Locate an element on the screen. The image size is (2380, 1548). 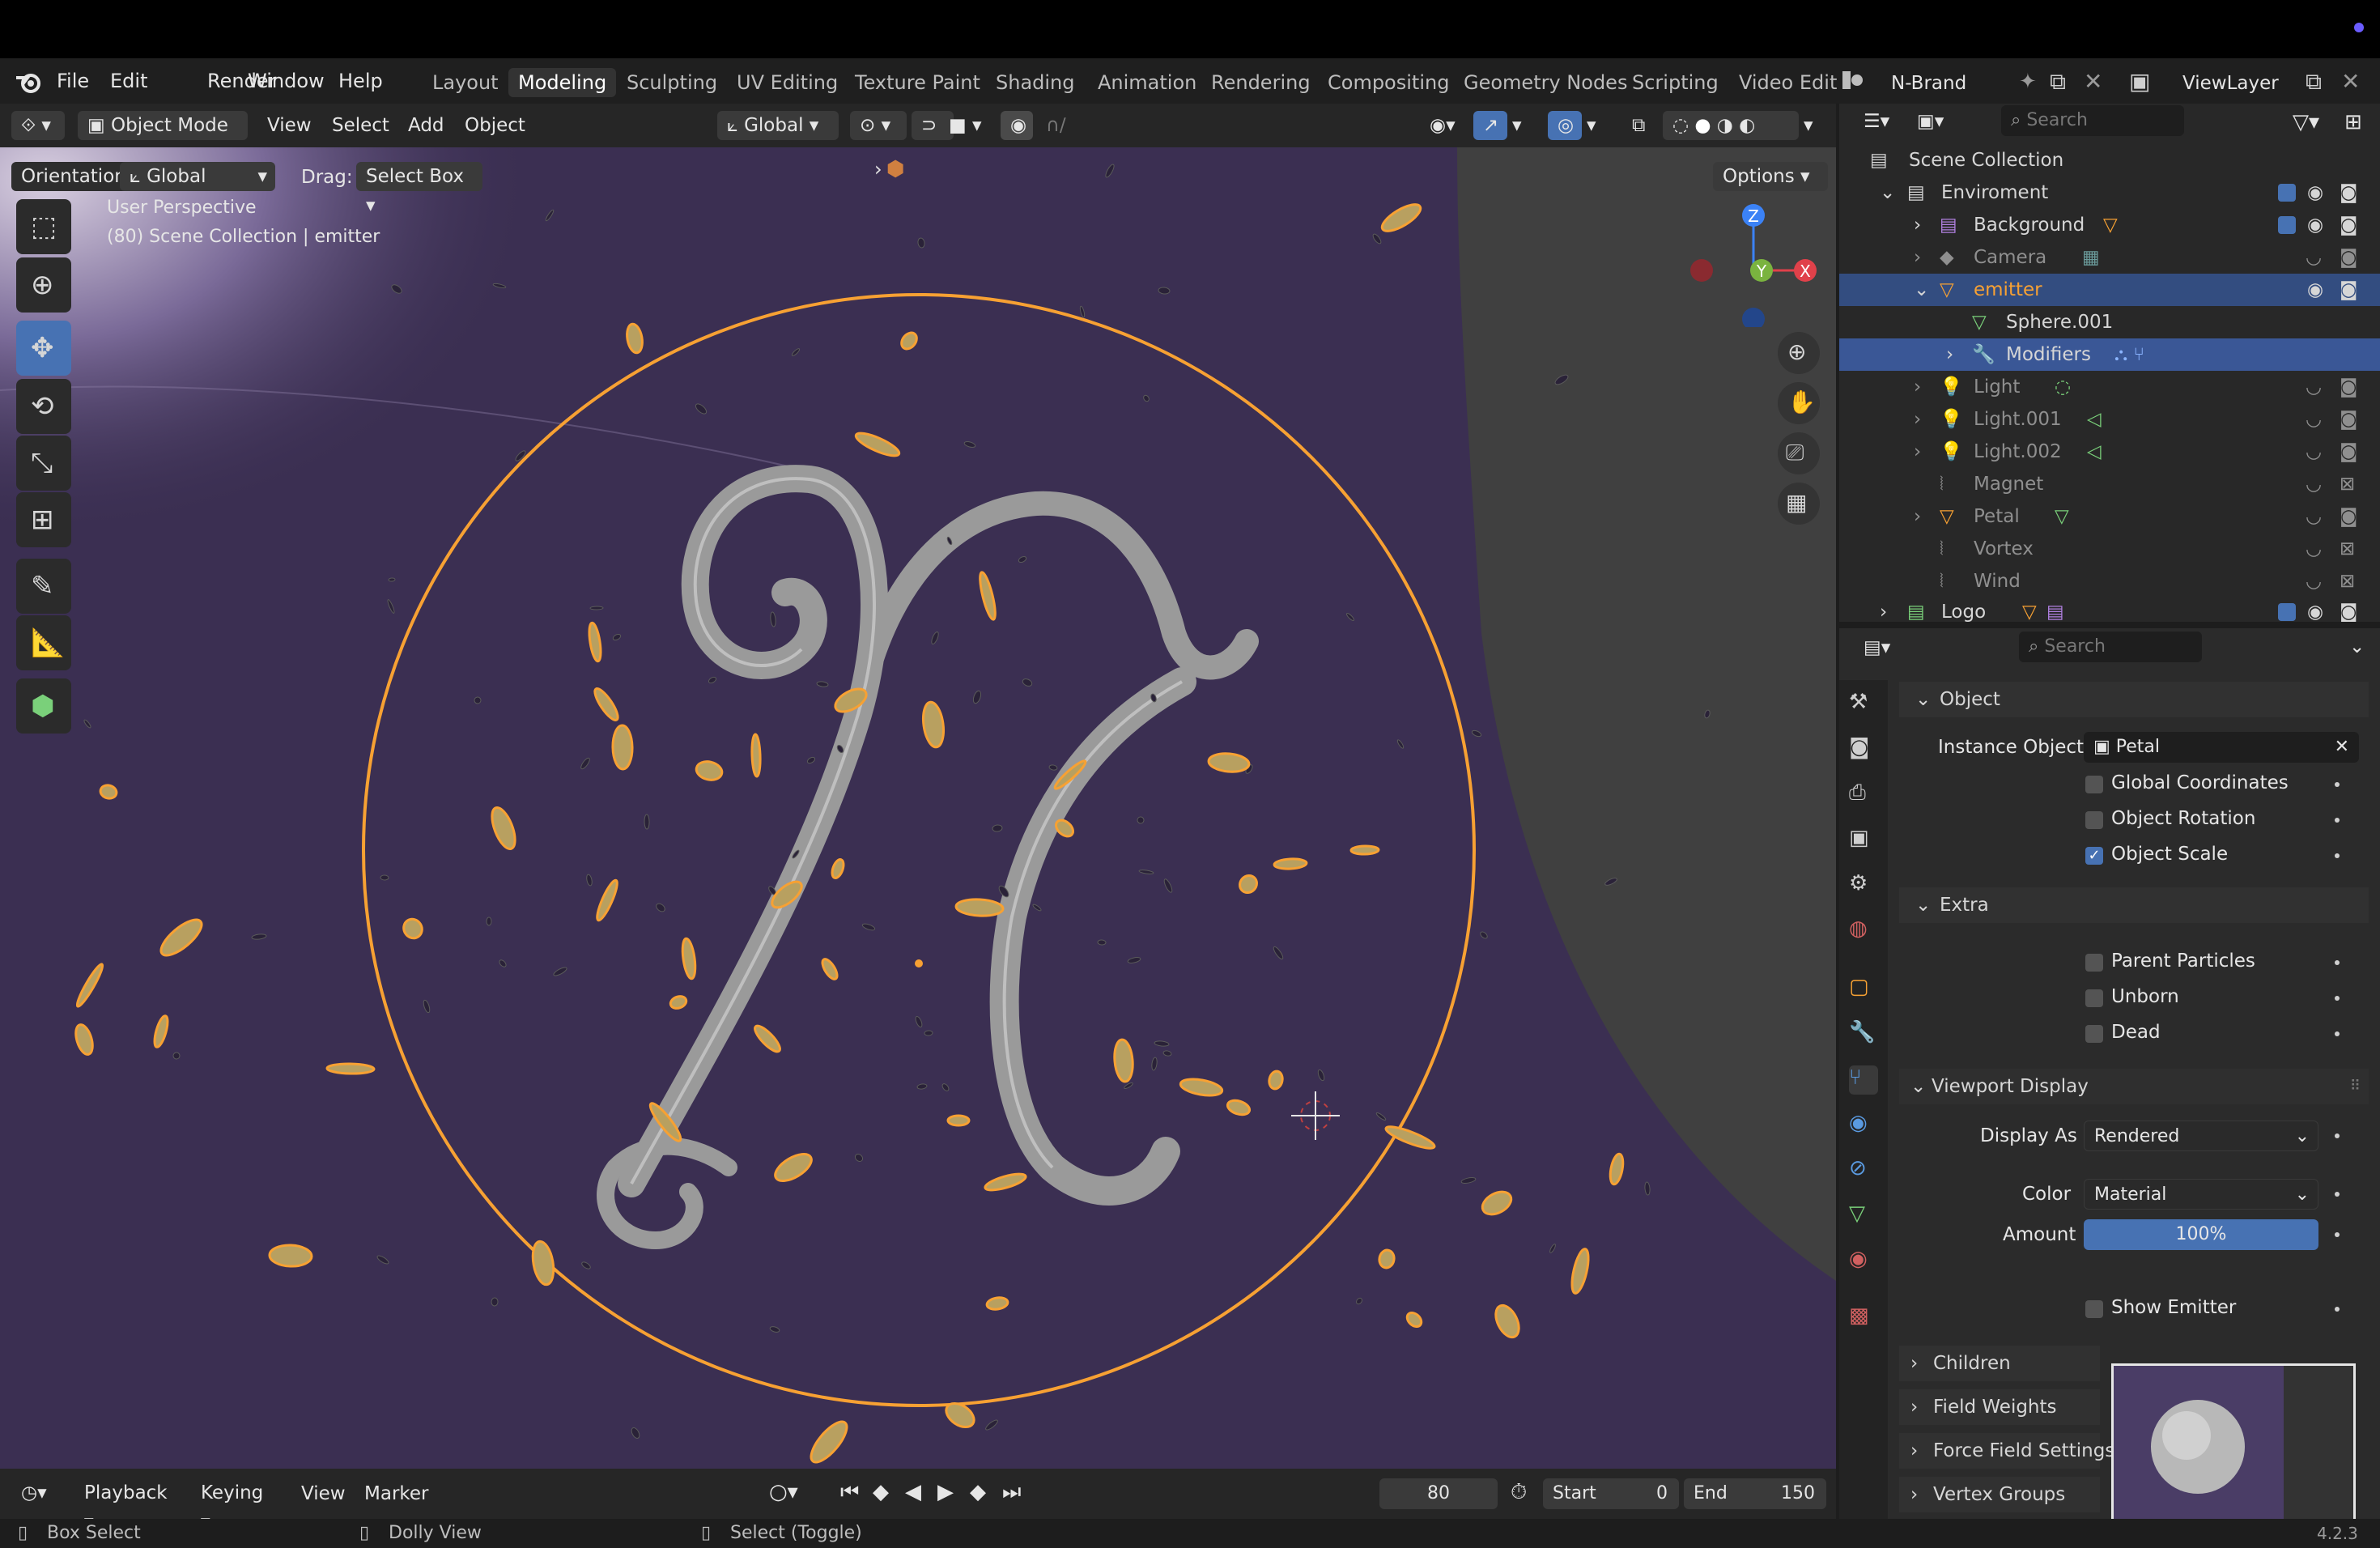
modifier-tab-icon: 🔧 is located at coordinates (1863, 1034).